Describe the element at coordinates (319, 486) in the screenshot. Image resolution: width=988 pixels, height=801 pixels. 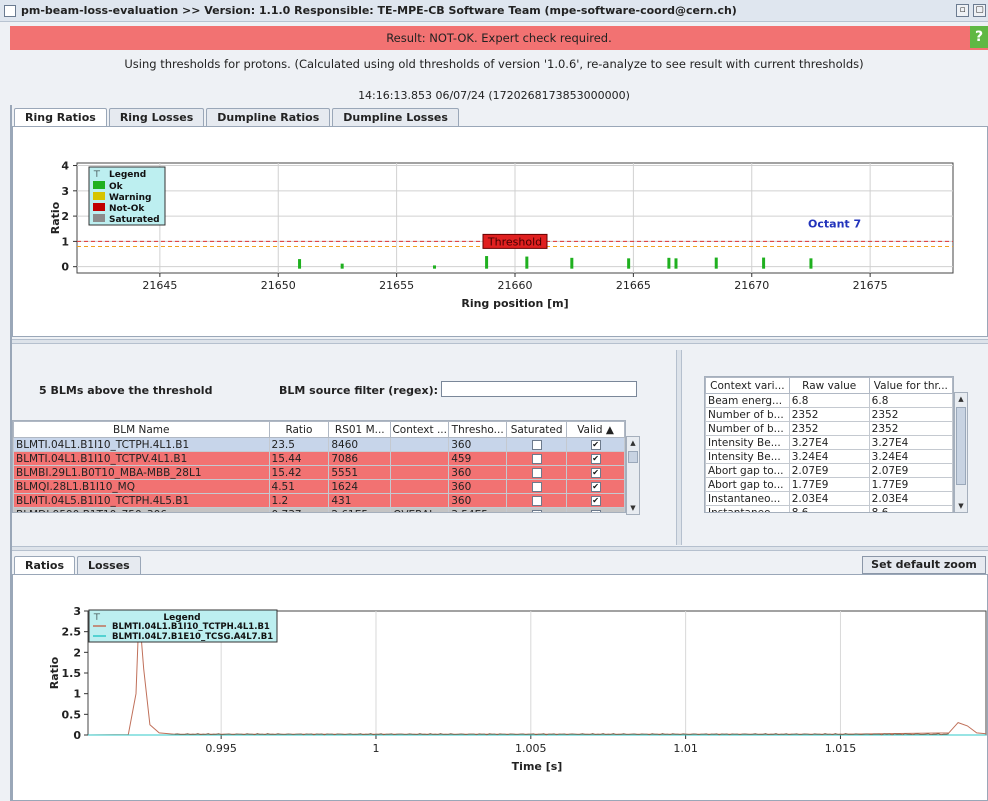
I see `blm-table-row: BLMQI.28L1.B1I10_MQ 4.51 1624 360 ✔` at that location.